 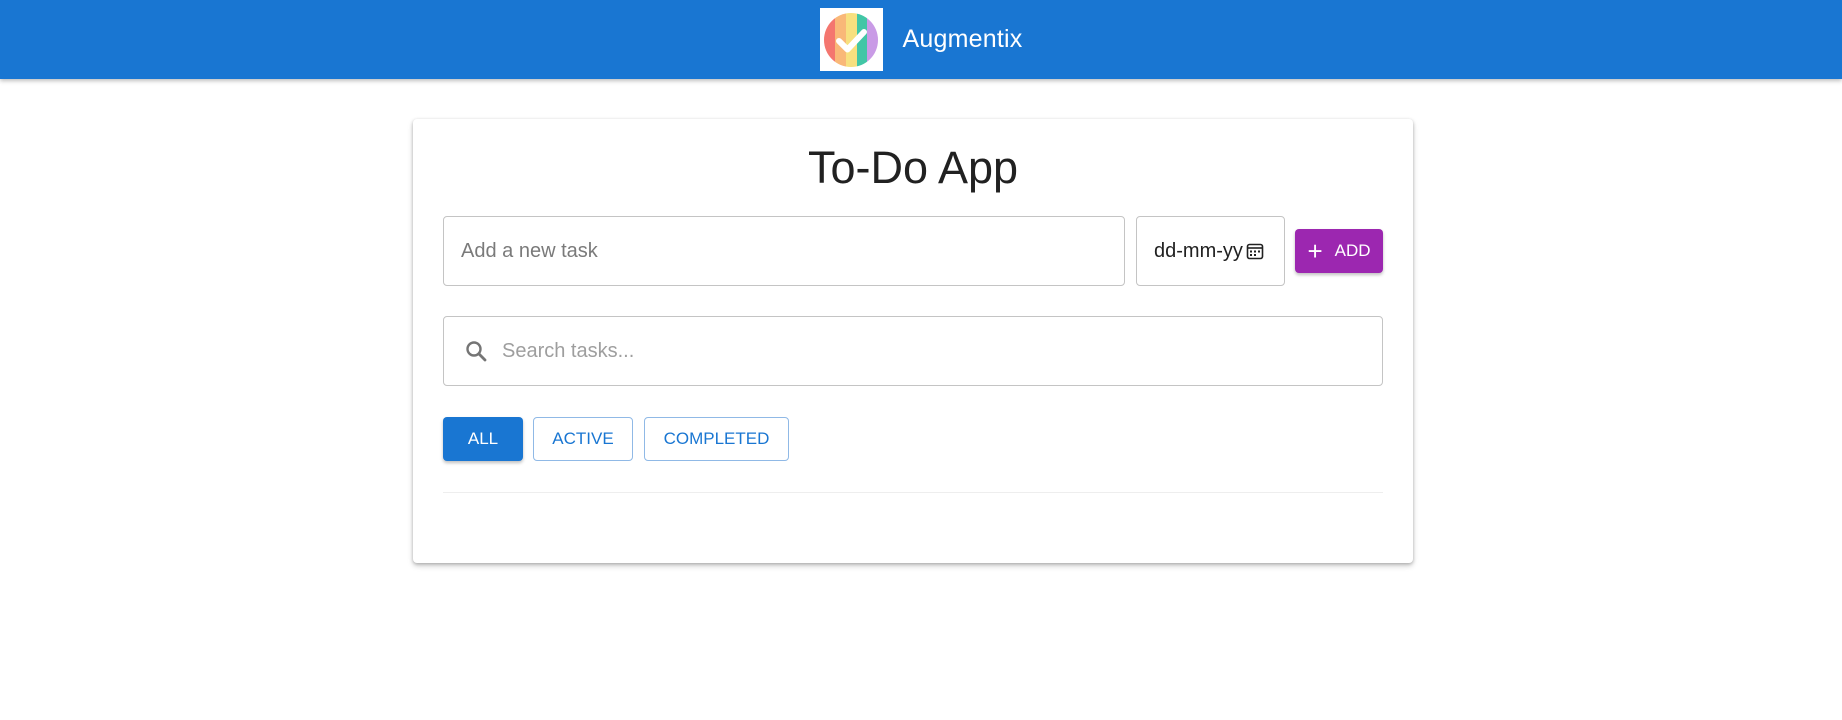 I want to click on filter-active-button: ACTIVE, so click(x=583, y=439).